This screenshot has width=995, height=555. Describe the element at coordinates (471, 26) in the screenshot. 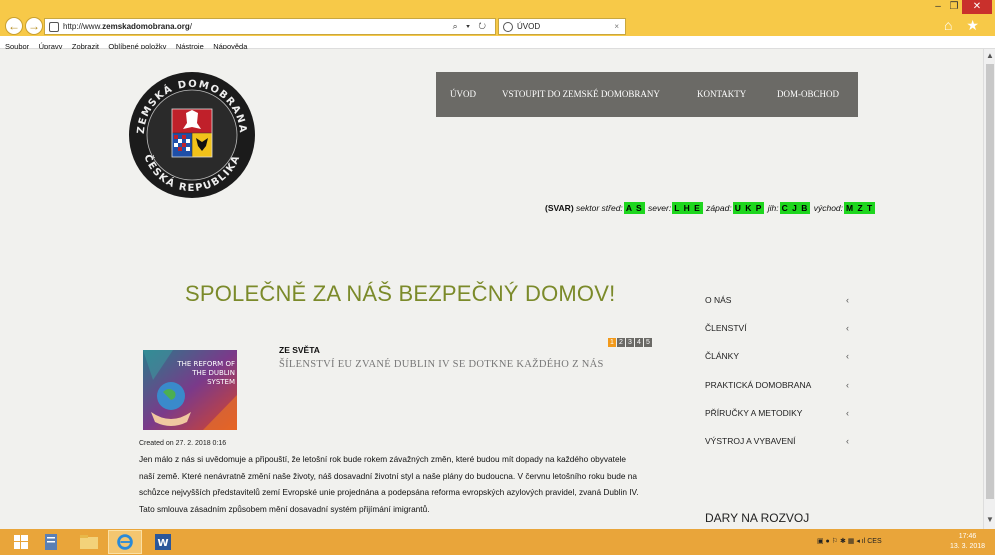

I see `address-tools-icons: ⌕ ▾ ↻` at that location.